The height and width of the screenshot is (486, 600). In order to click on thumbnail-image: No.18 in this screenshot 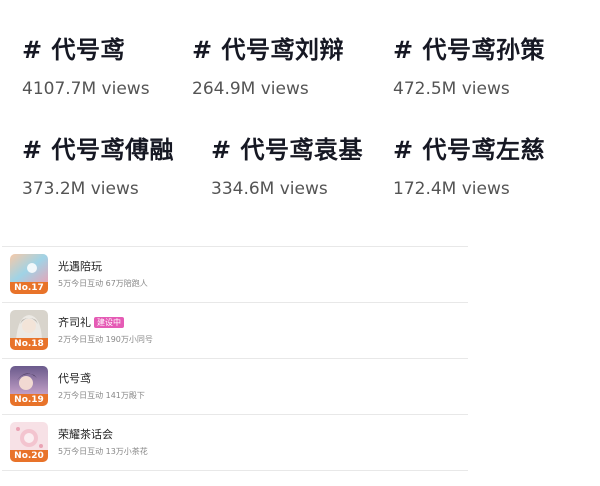, I will do `click(29, 330)`.